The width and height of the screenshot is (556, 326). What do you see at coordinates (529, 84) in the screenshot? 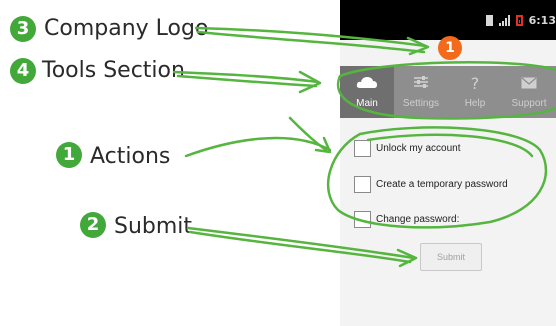
I see `envelope-icon` at bounding box center [529, 84].